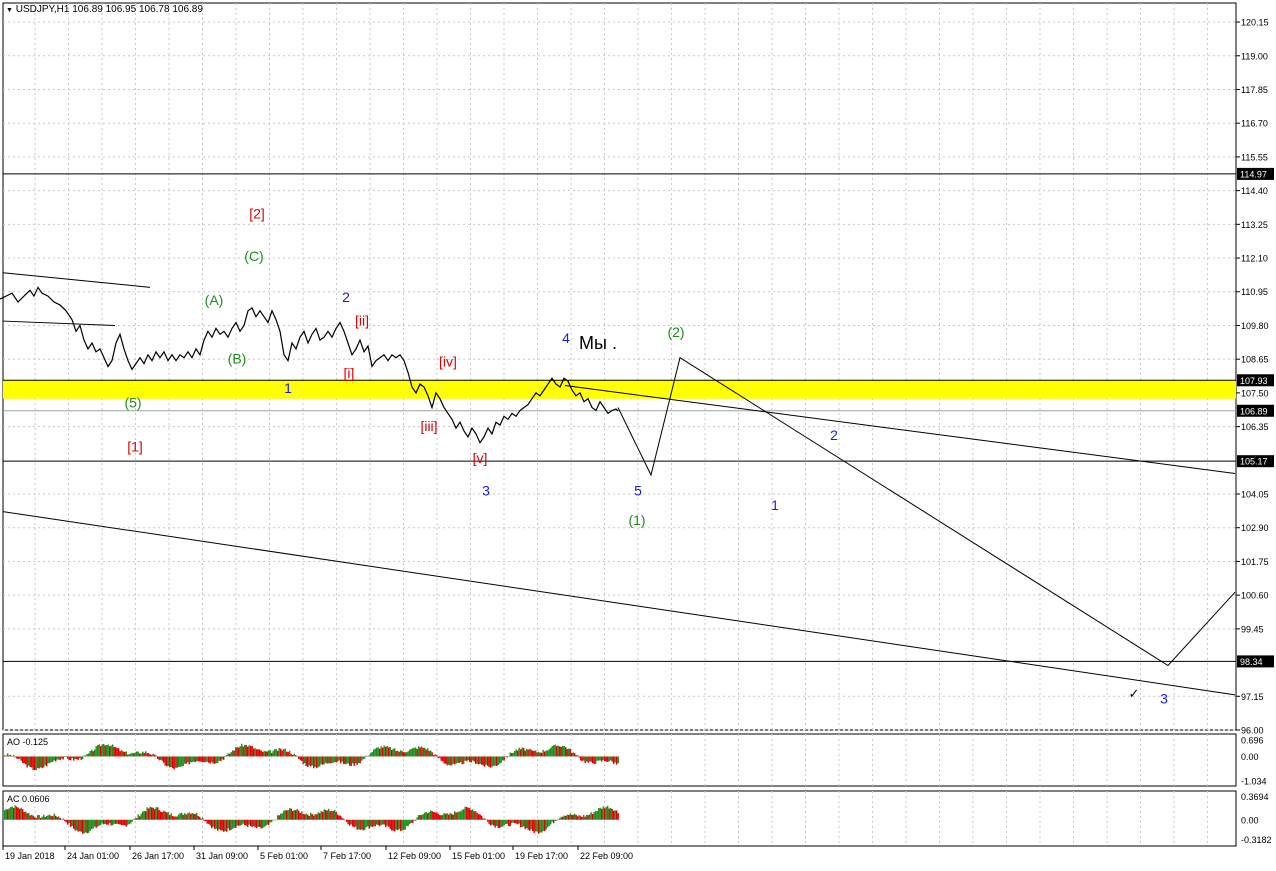 This screenshot has width=1276, height=871. Describe the element at coordinates (253, 256) in the screenshot. I see `wave-label: (C)` at that location.